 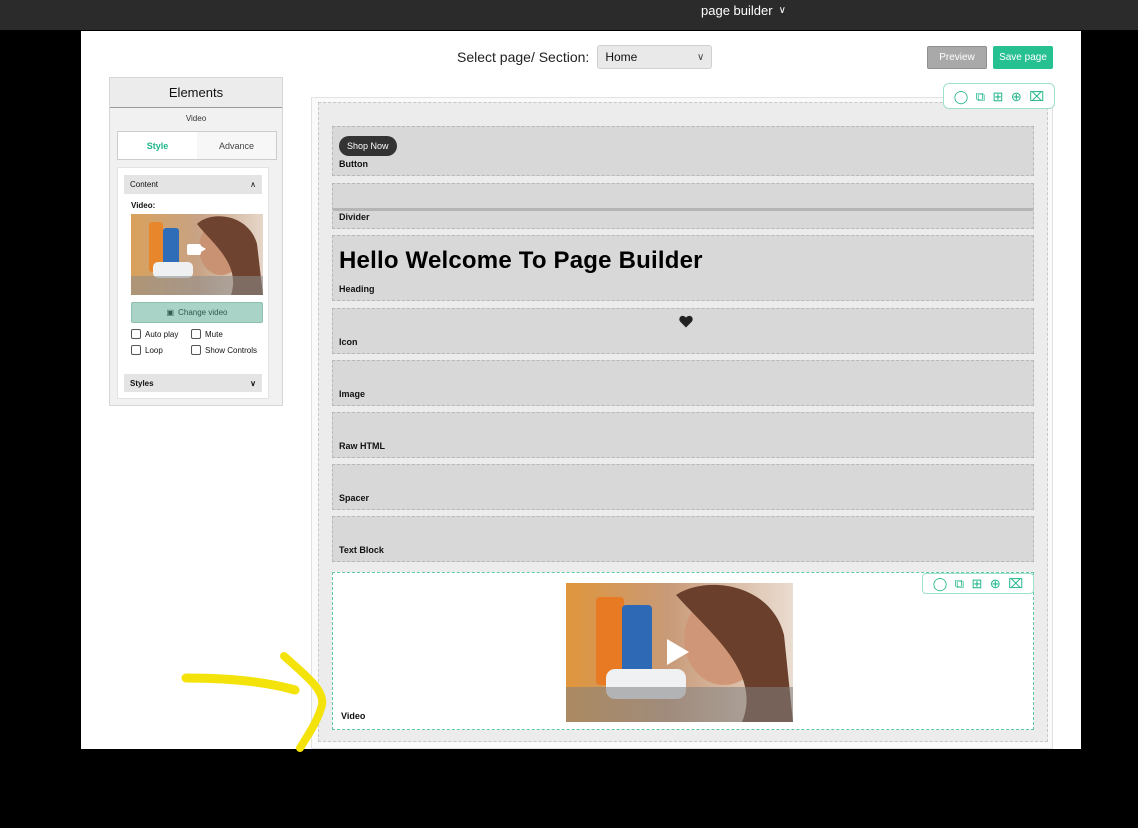 What do you see at coordinates (357, 289) in the screenshot?
I see `block-label: Heading` at bounding box center [357, 289].